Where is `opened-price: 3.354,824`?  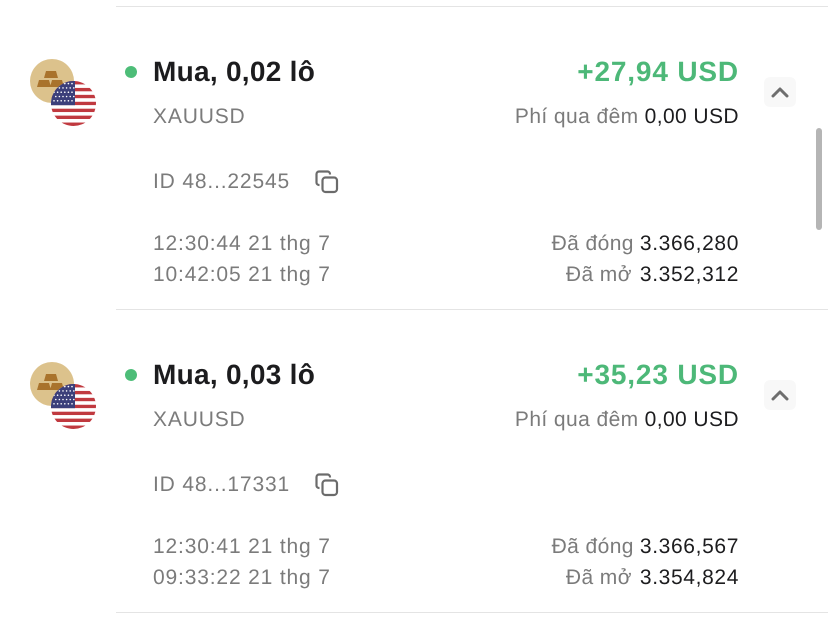
opened-price: 3.354,824 is located at coordinates (689, 578).